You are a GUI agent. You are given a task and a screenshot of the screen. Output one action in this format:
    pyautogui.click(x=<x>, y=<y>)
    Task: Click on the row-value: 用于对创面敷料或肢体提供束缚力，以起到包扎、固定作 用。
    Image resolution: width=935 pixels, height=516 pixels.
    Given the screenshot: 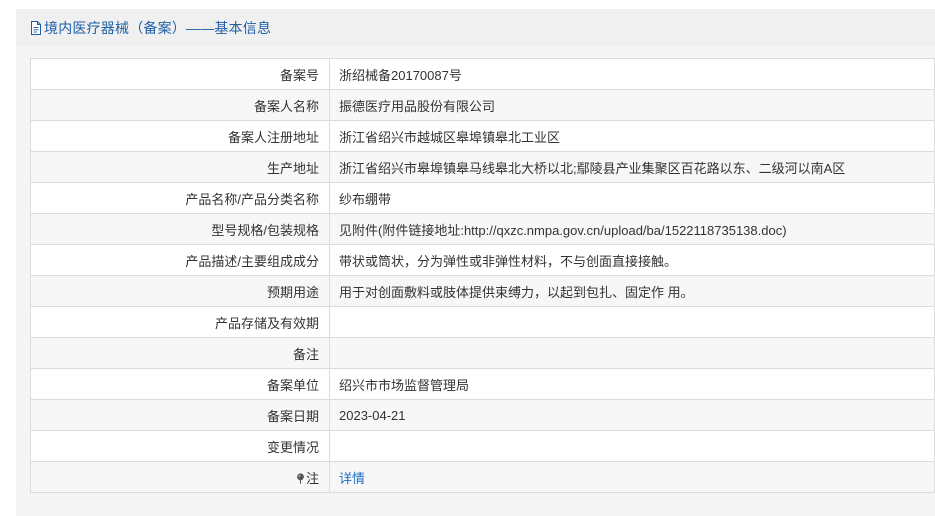 What is the action you would take?
    pyautogui.click(x=632, y=291)
    